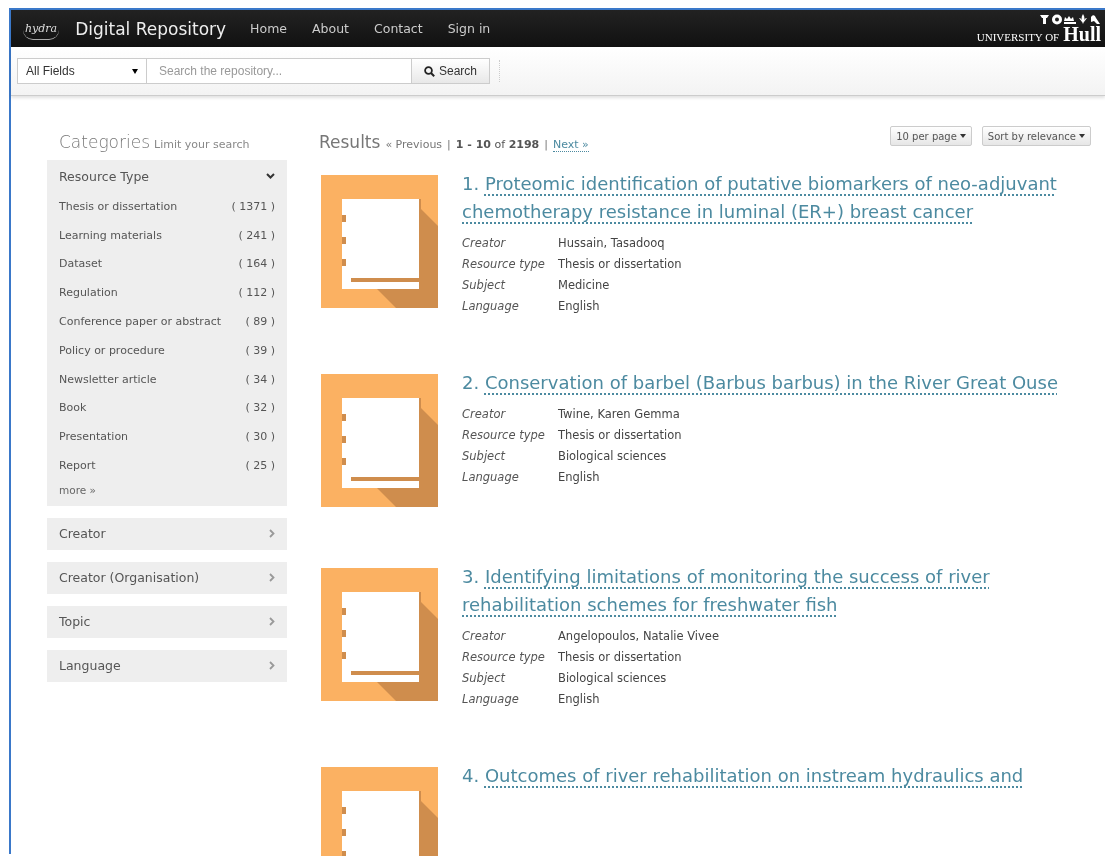 This screenshot has height=856, width=1105. I want to click on results-heading: Results, so click(350, 142).